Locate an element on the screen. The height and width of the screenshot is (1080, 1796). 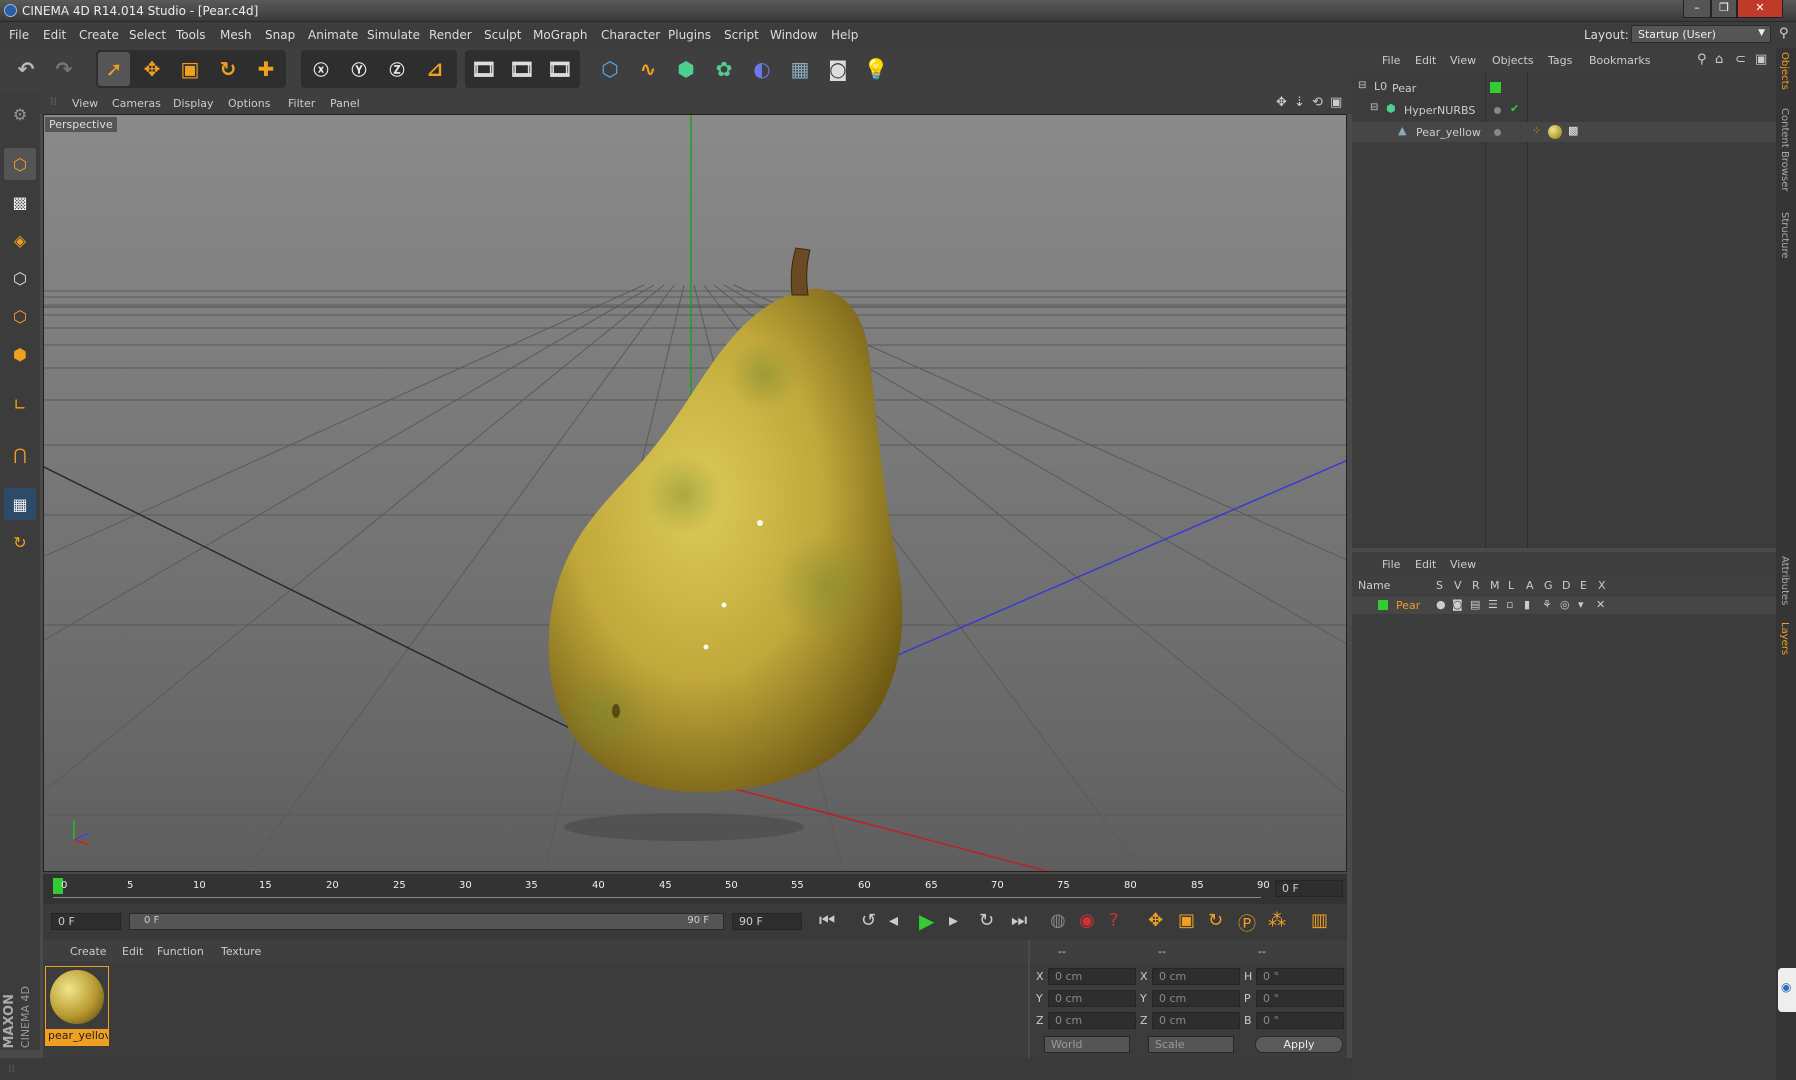
coordinate-mode-select: World is located at coordinates (1087, 1044).